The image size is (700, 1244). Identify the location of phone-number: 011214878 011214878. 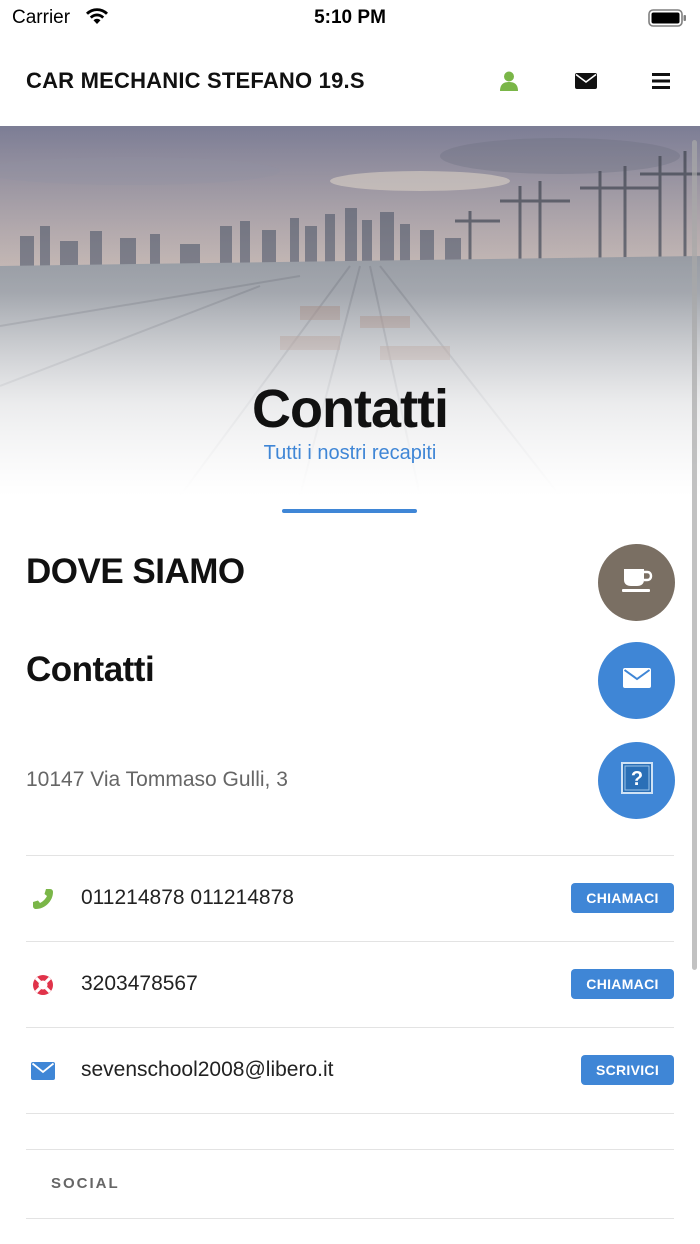
(187, 898).